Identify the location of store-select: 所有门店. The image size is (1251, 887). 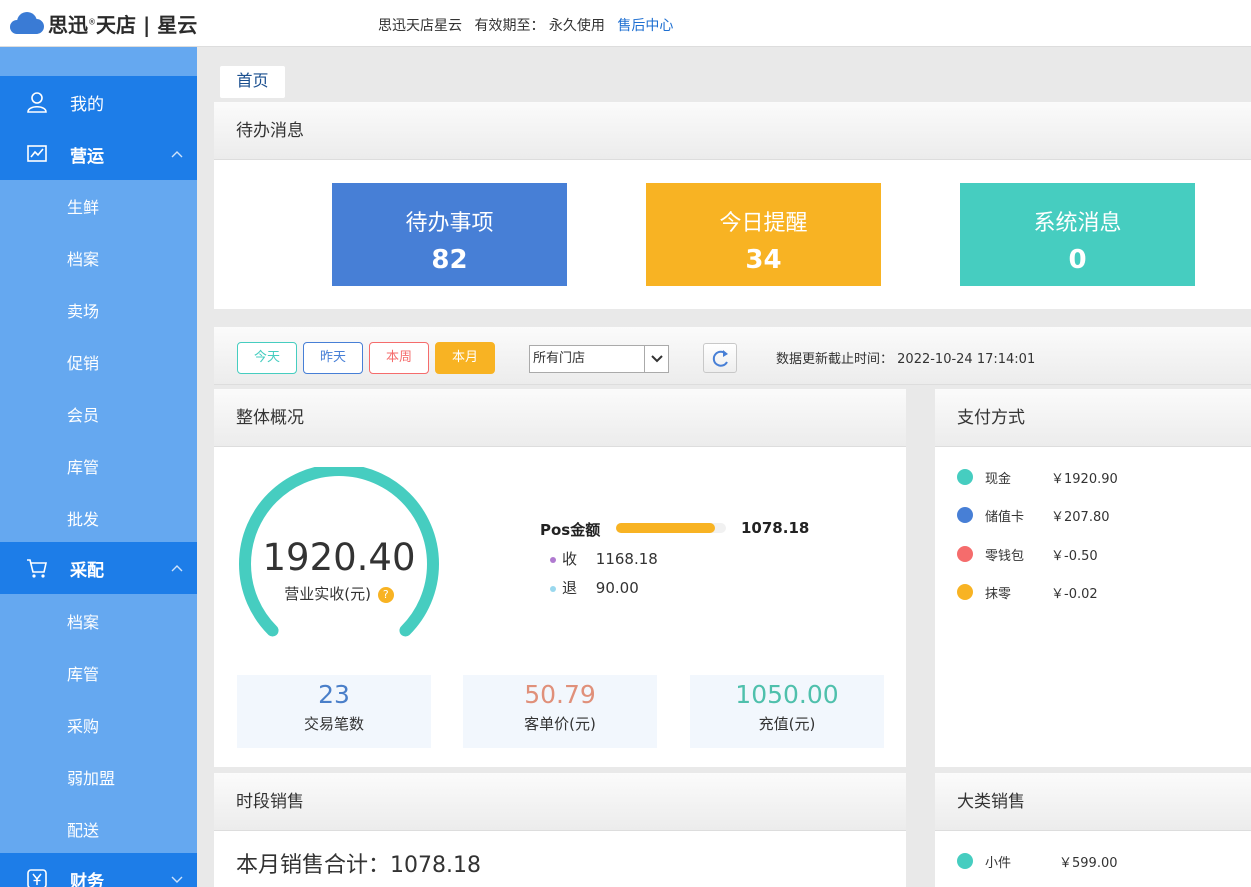
(599, 359).